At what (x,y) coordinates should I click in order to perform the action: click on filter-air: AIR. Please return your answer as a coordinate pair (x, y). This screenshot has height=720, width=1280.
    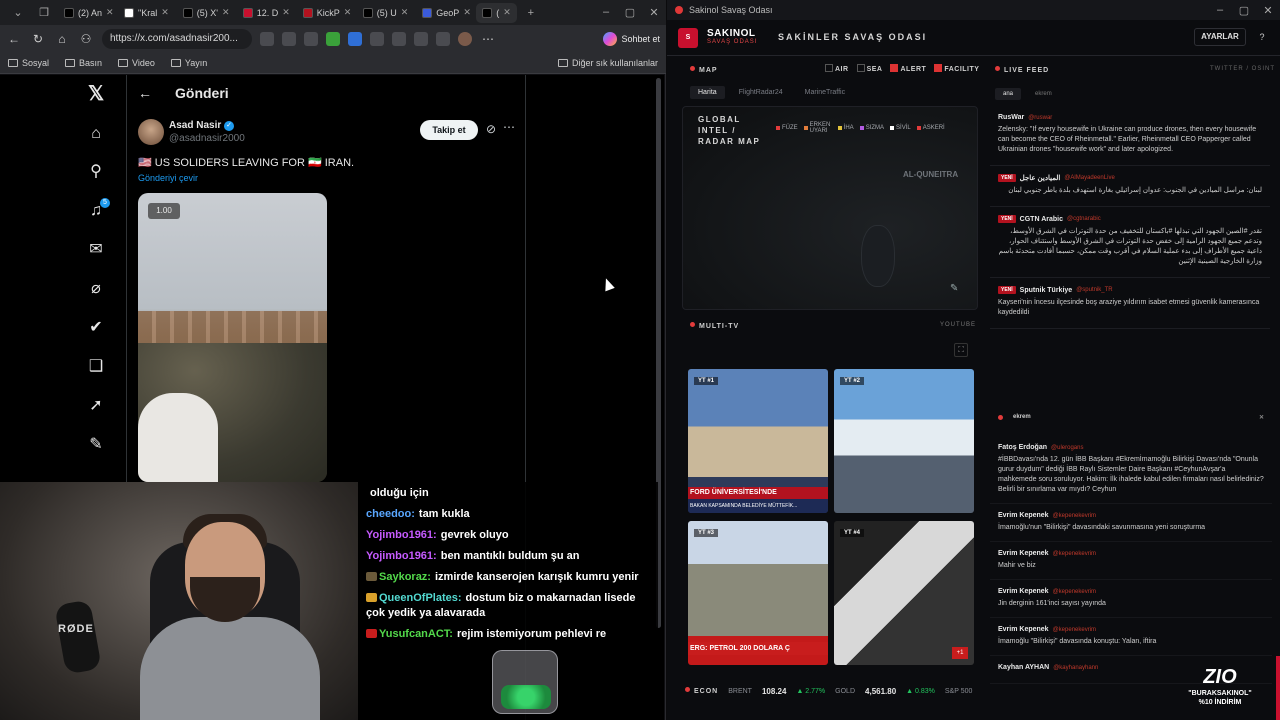
    Looking at the image, I should click on (837, 68).